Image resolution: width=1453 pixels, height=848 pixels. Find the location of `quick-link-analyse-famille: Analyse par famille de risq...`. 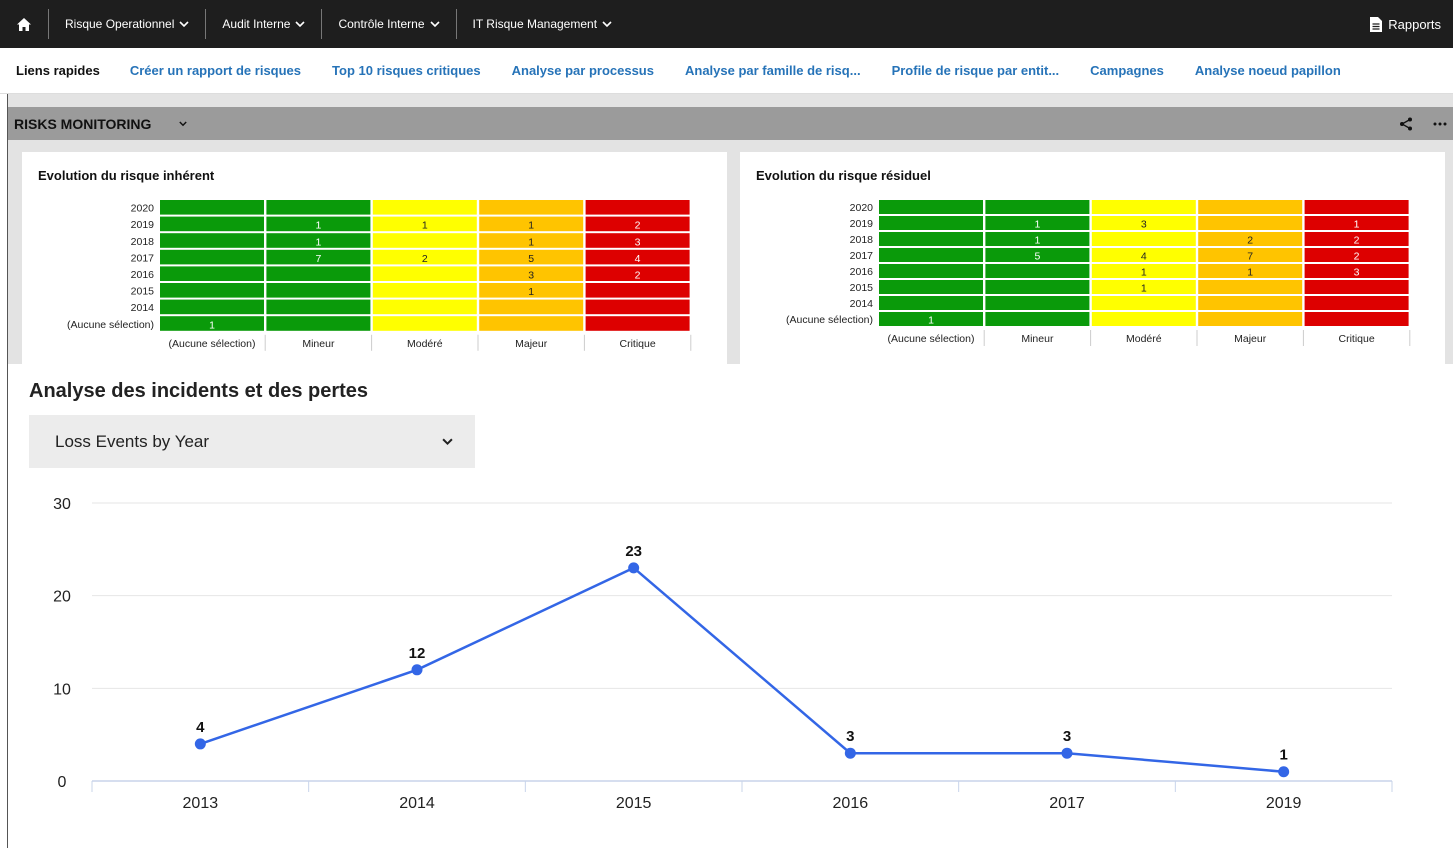

quick-link-analyse-famille: Analyse par famille de risq... is located at coordinates (773, 70).